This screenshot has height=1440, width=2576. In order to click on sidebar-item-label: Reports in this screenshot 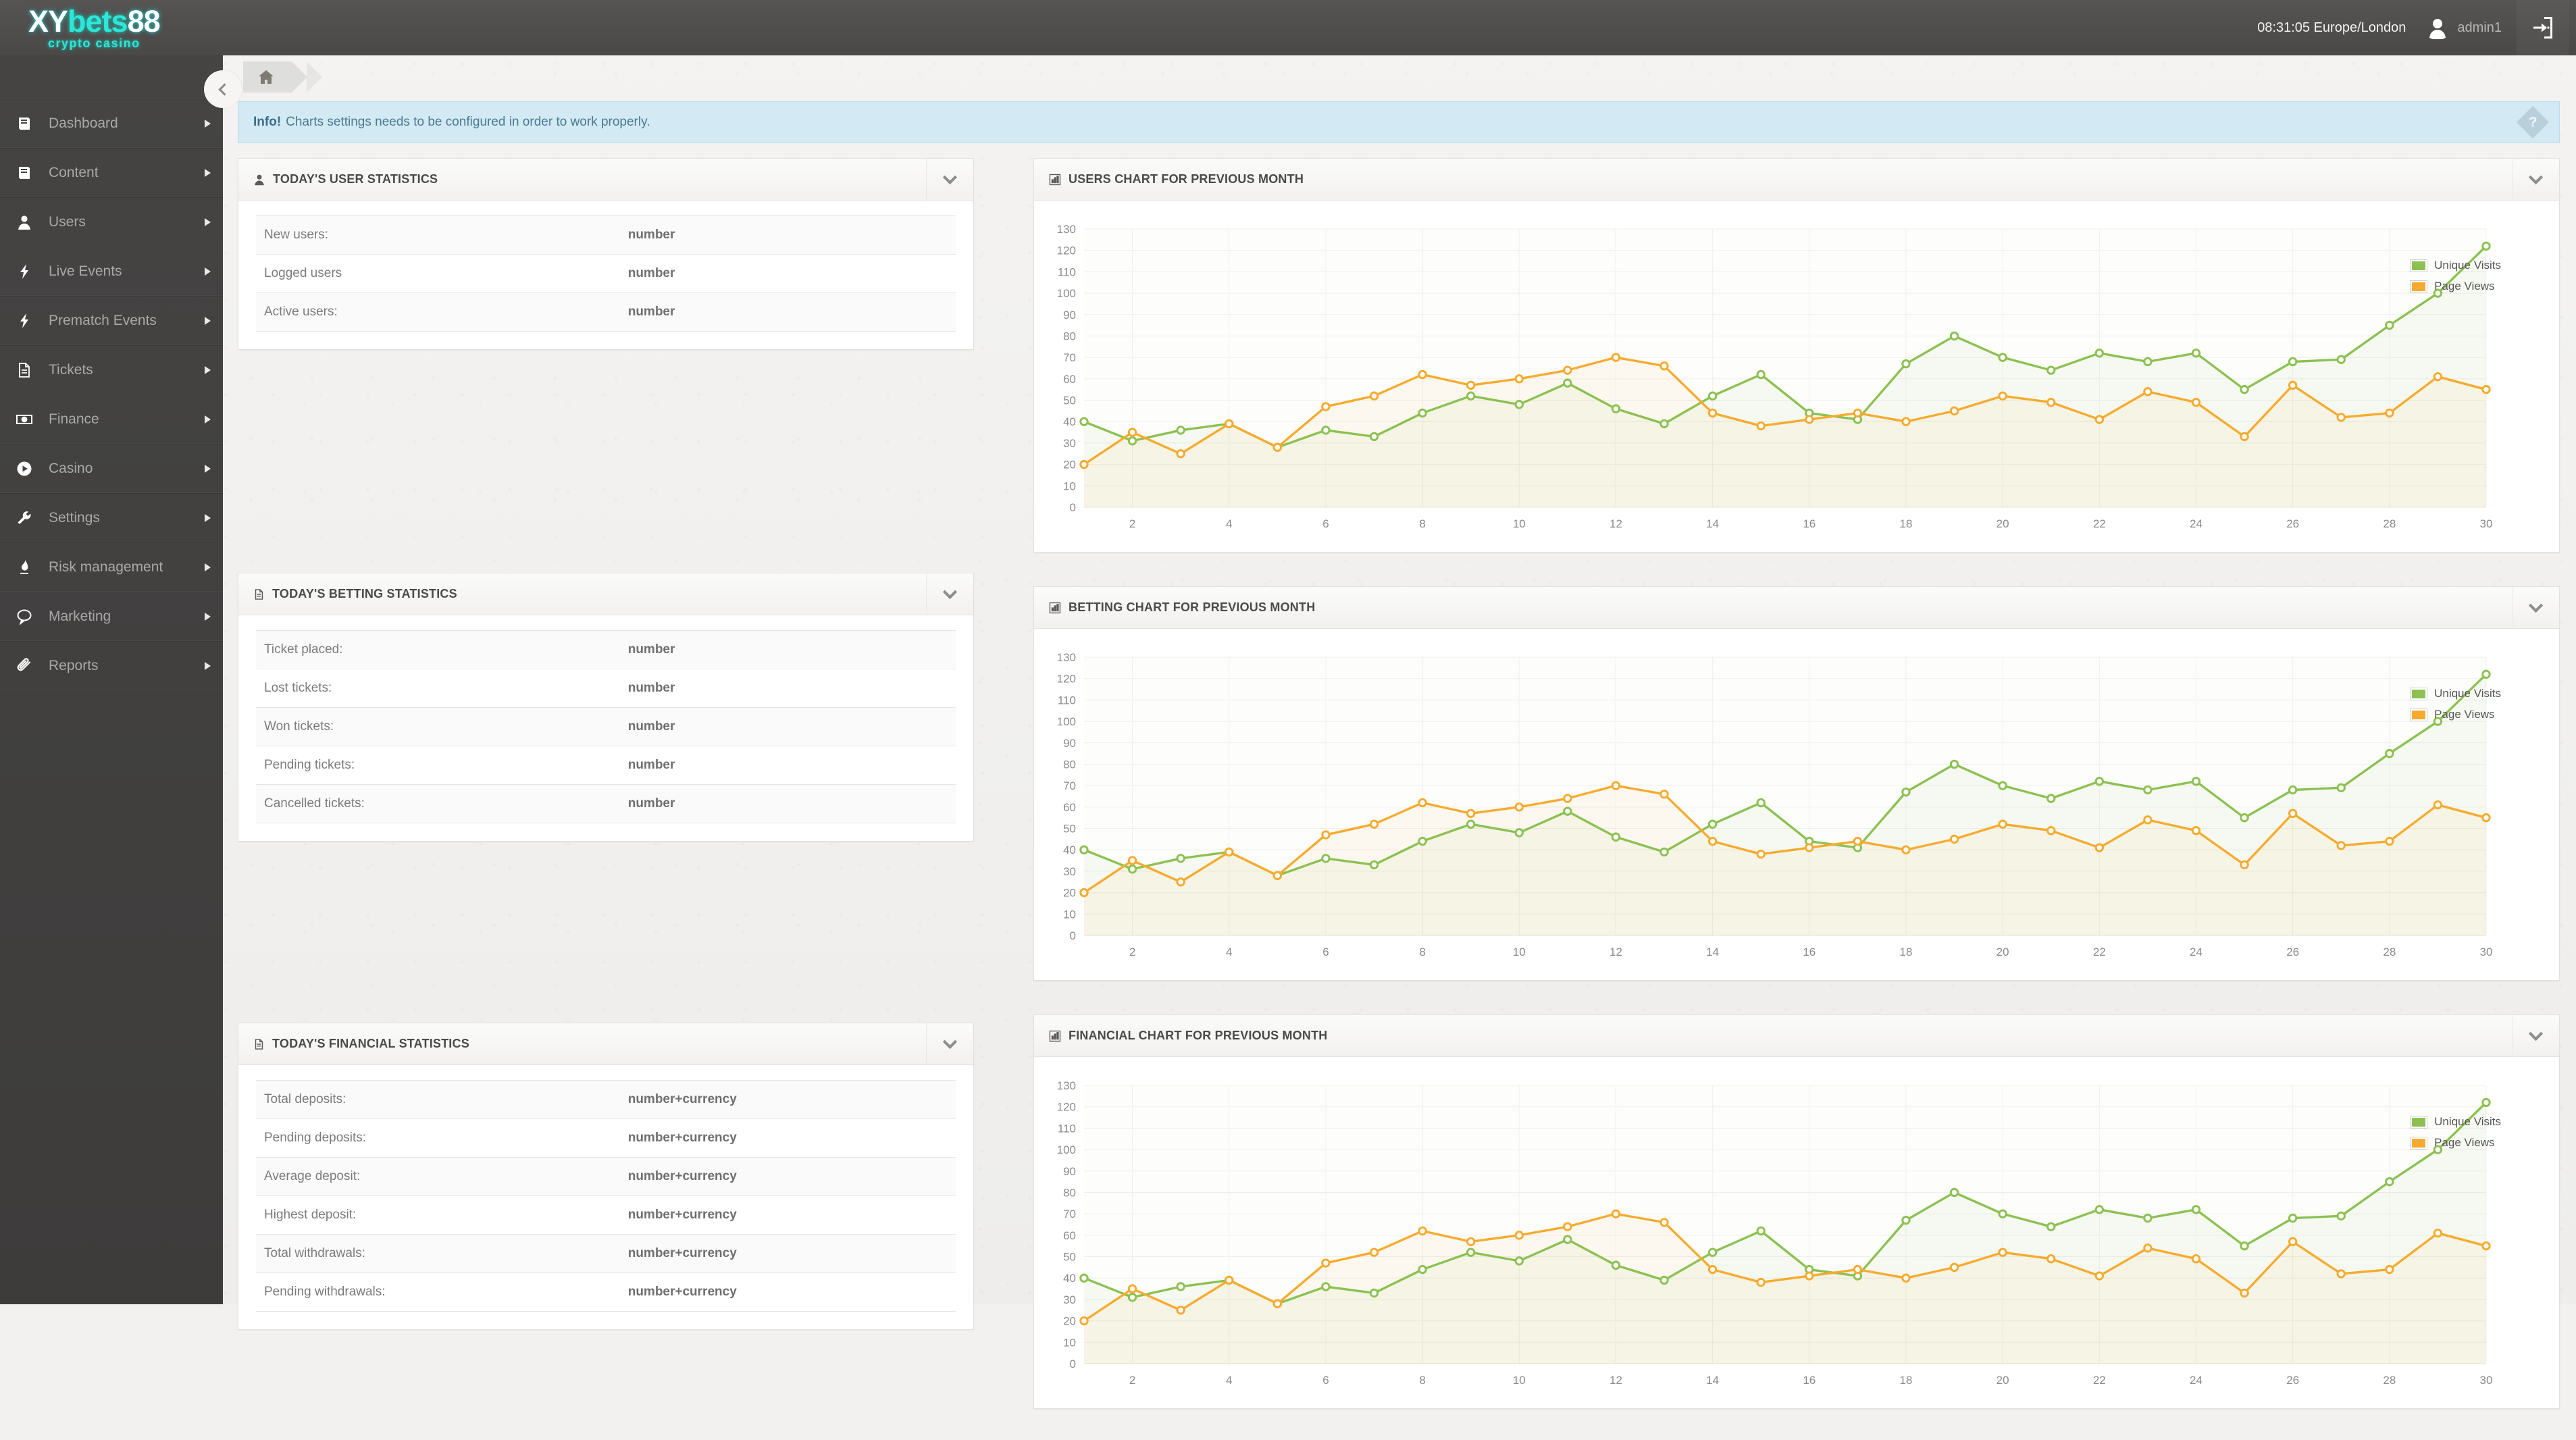, I will do `click(120, 666)`.